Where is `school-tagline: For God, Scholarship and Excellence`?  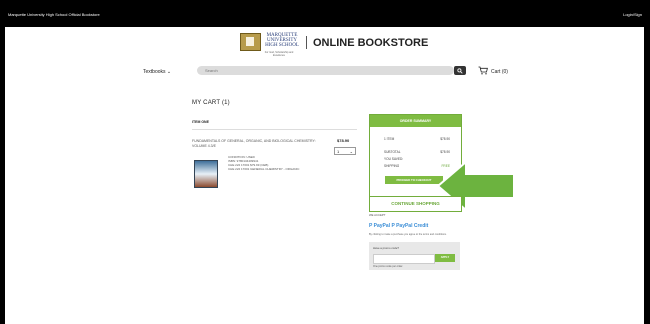 school-tagline: For God, Scholarship and Excellence is located at coordinates (279, 54).